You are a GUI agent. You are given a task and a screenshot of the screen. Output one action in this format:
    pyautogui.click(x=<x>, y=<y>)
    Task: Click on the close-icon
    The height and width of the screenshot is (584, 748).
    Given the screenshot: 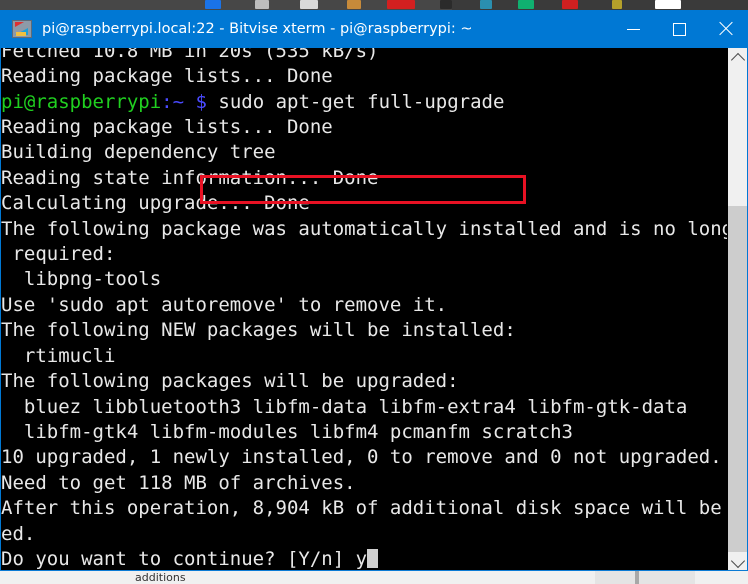 What is the action you would take?
    pyautogui.click(x=725, y=29)
    